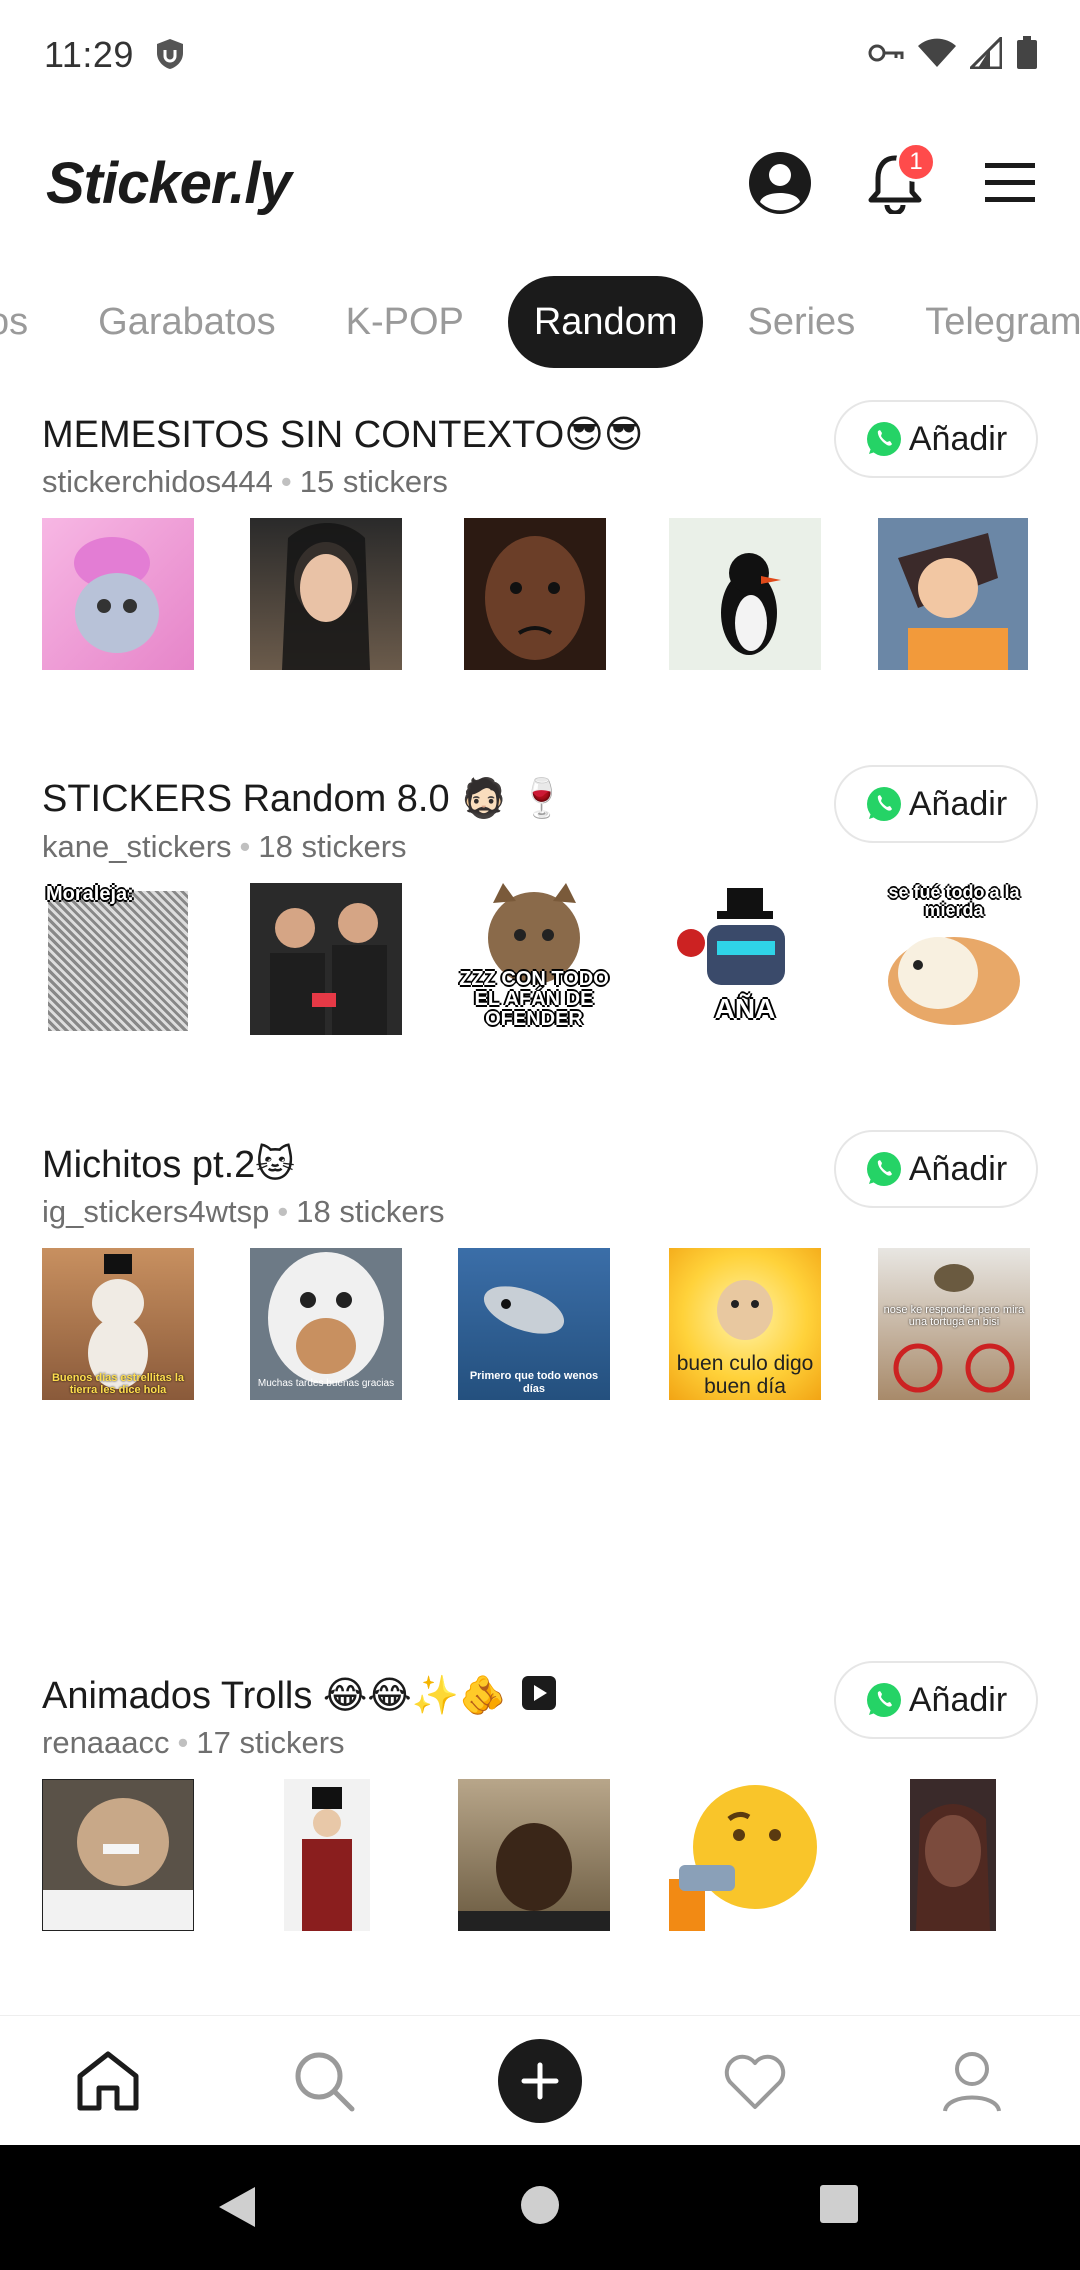 The image size is (1080, 2270). I want to click on recents-button, so click(843, 2208).